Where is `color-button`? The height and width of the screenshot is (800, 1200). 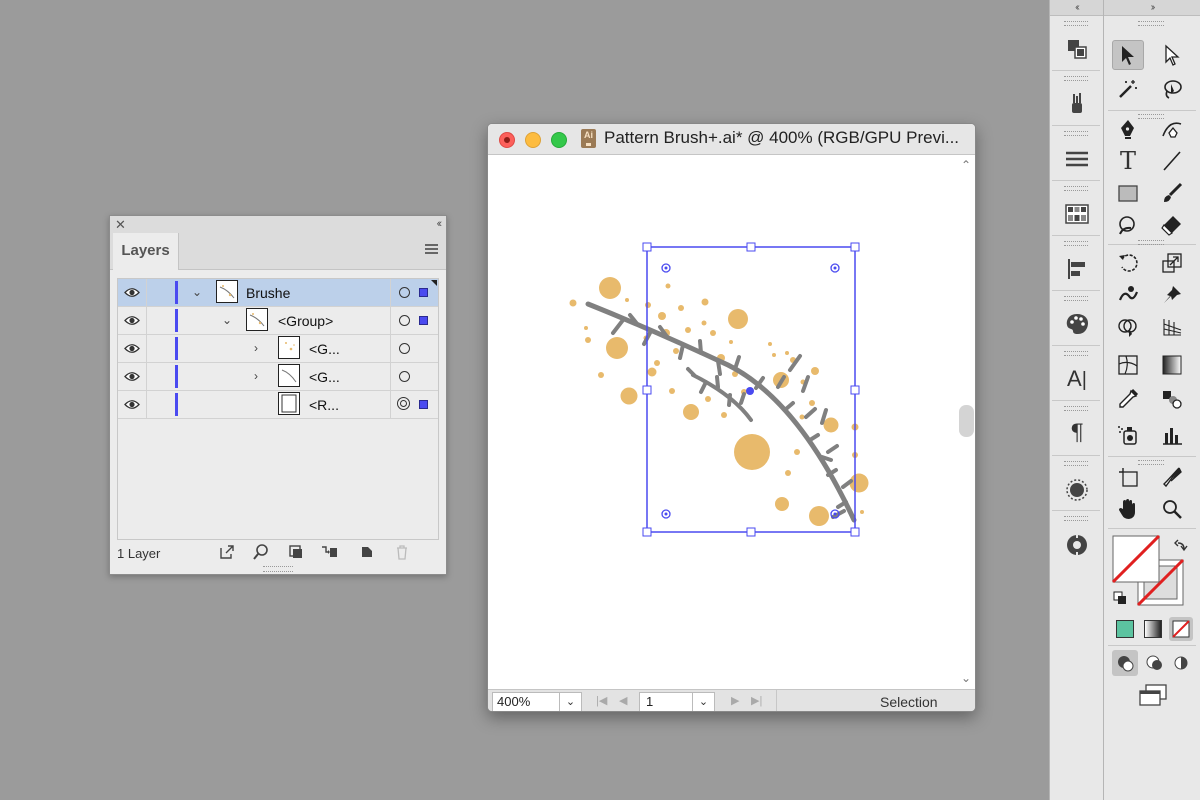 color-button is located at coordinates (1125, 629).